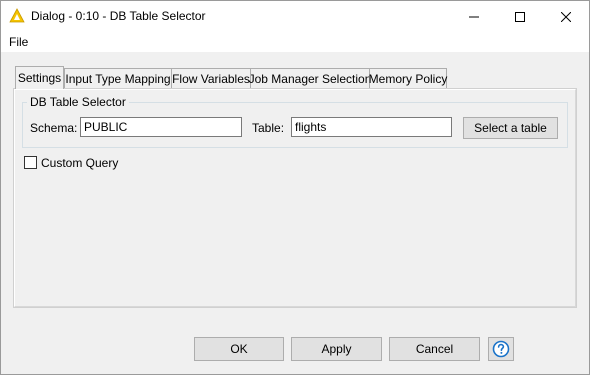 Image resolution: width=590 pixels, height=375 pixels. I want to click on maximize-button, so click(520, 16).